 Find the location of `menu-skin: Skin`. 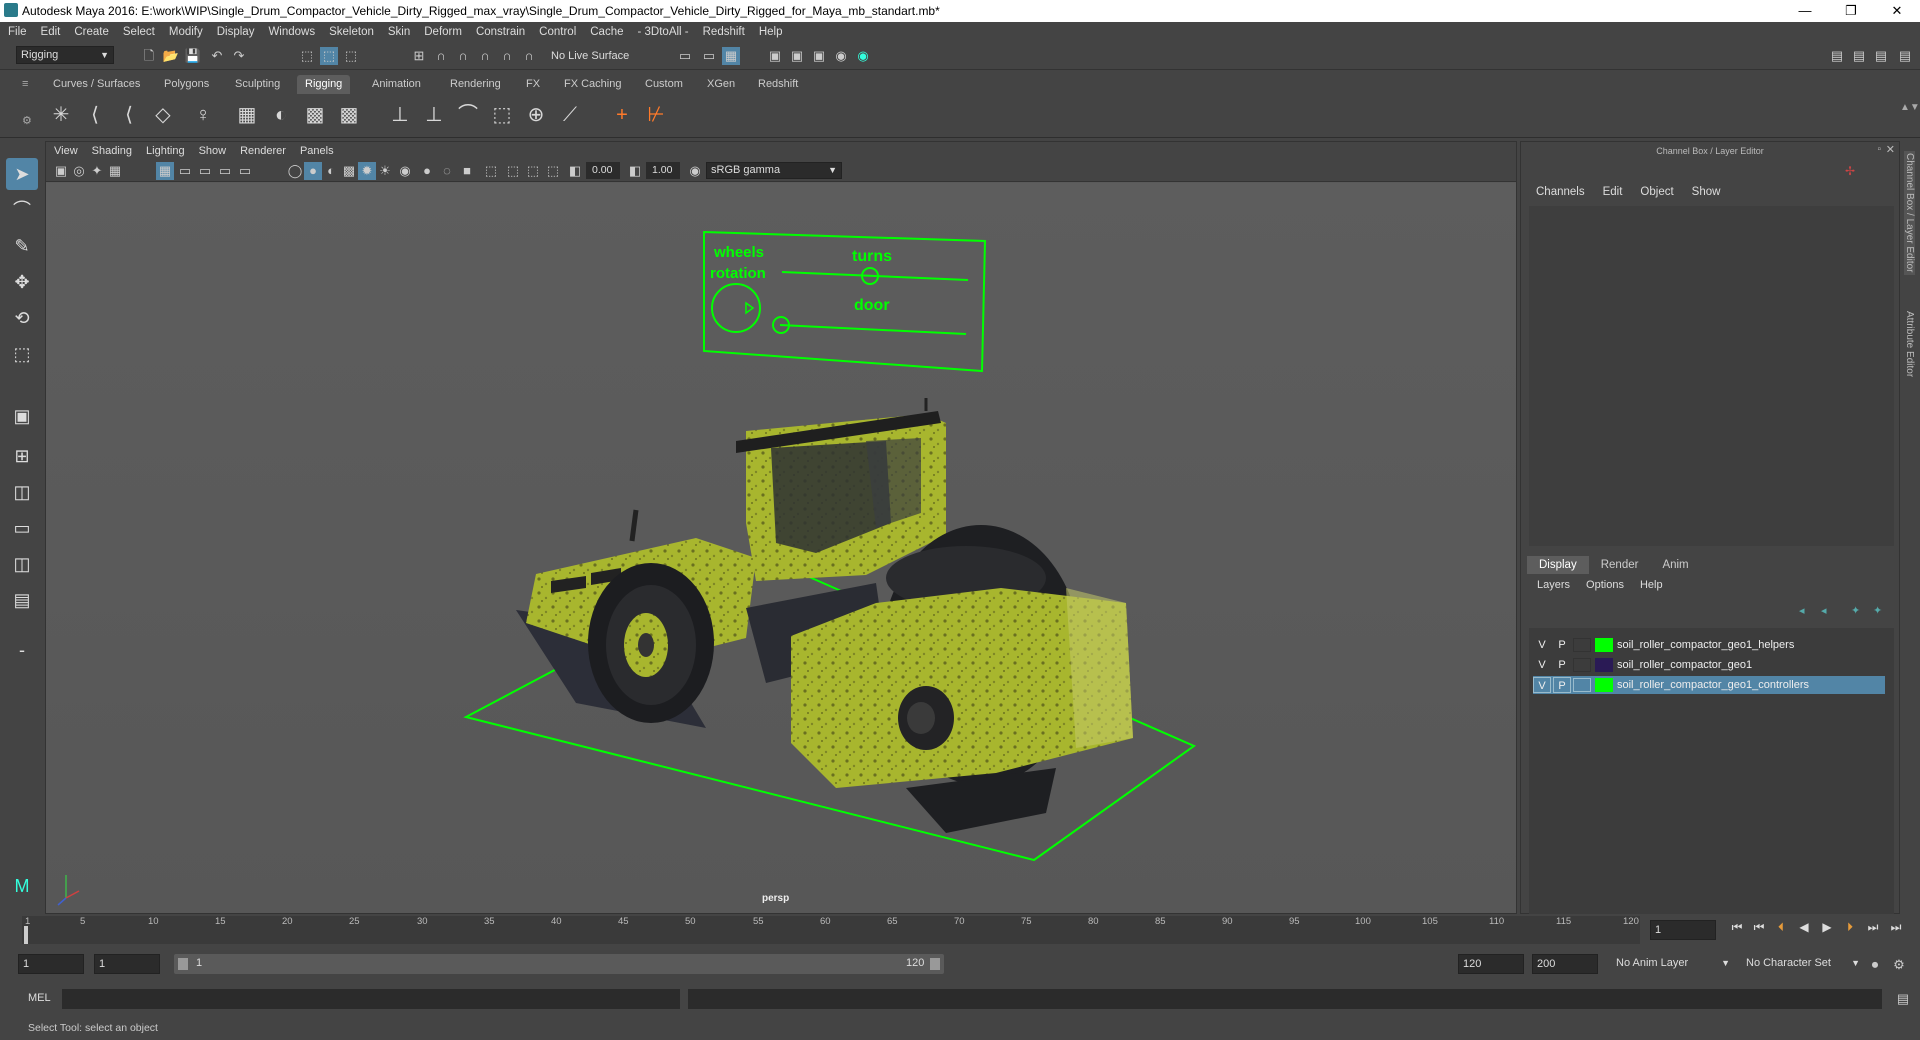

menu-skin: Skin is located at coordinates (399, 32).